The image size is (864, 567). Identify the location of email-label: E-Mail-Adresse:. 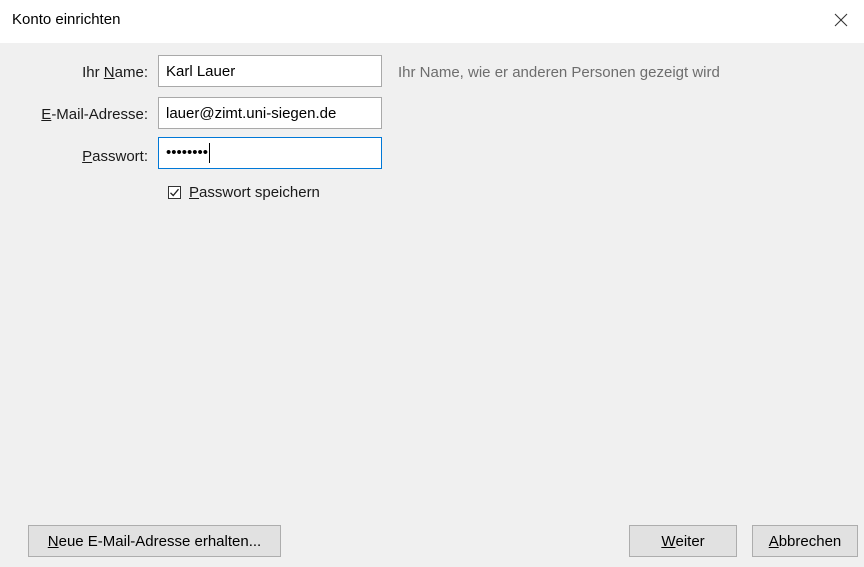
(94, 114).